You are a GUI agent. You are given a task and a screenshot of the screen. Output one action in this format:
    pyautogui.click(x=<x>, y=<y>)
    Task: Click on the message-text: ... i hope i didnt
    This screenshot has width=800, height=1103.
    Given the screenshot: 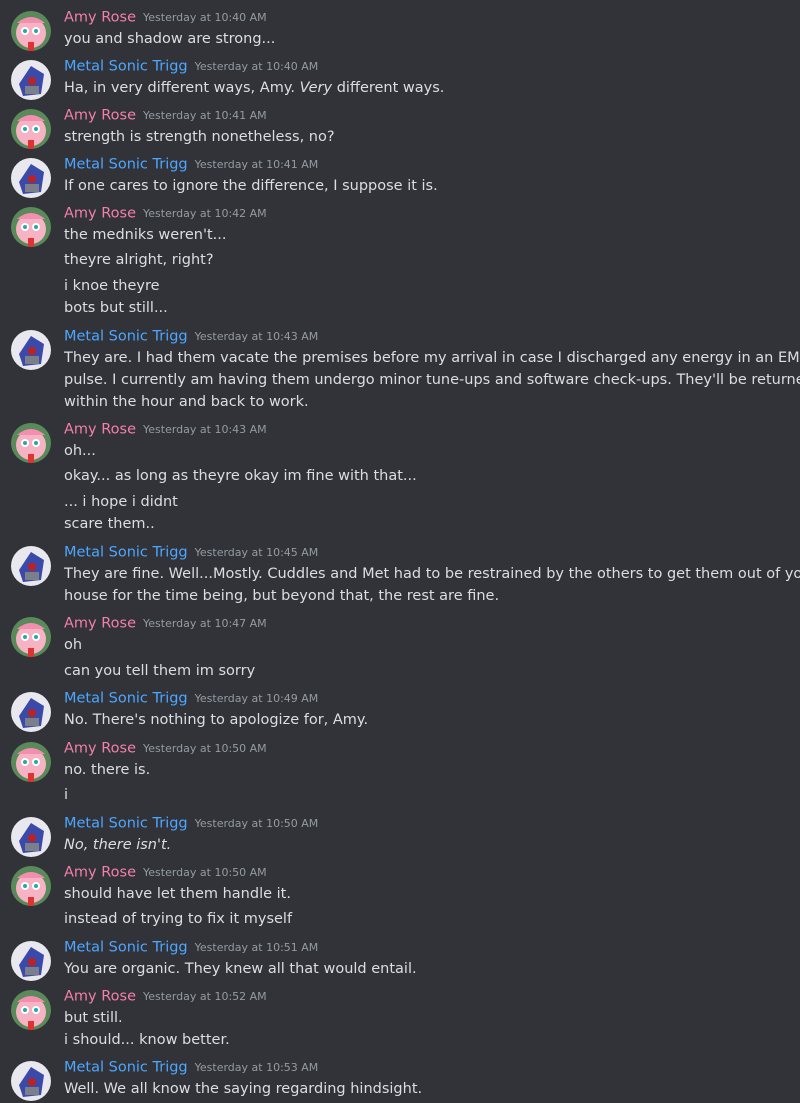 What is the action you would take?
    pyautogui.click(x=121, y=502)
    